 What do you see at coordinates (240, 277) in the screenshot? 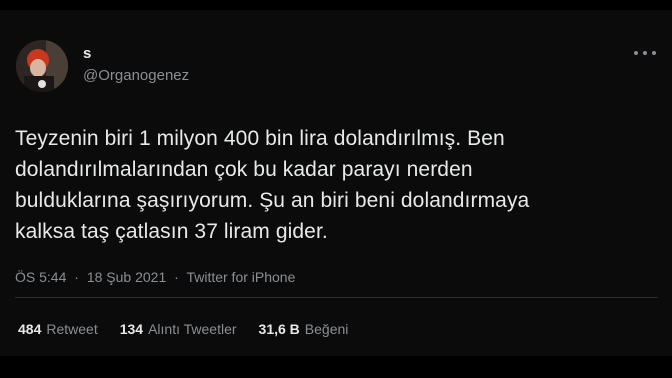
I see `tweet-source: Twitter for iPhone` at bounding box center [240, 277].